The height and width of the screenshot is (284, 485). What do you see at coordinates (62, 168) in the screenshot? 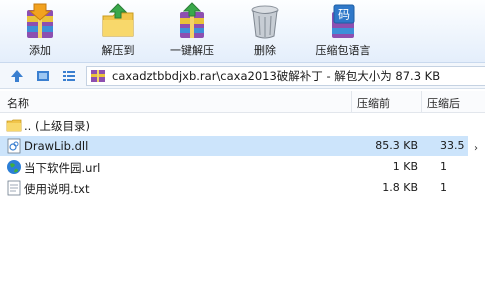
I see `file-name: 当下软件园.url` at bounding box center [62, 168].